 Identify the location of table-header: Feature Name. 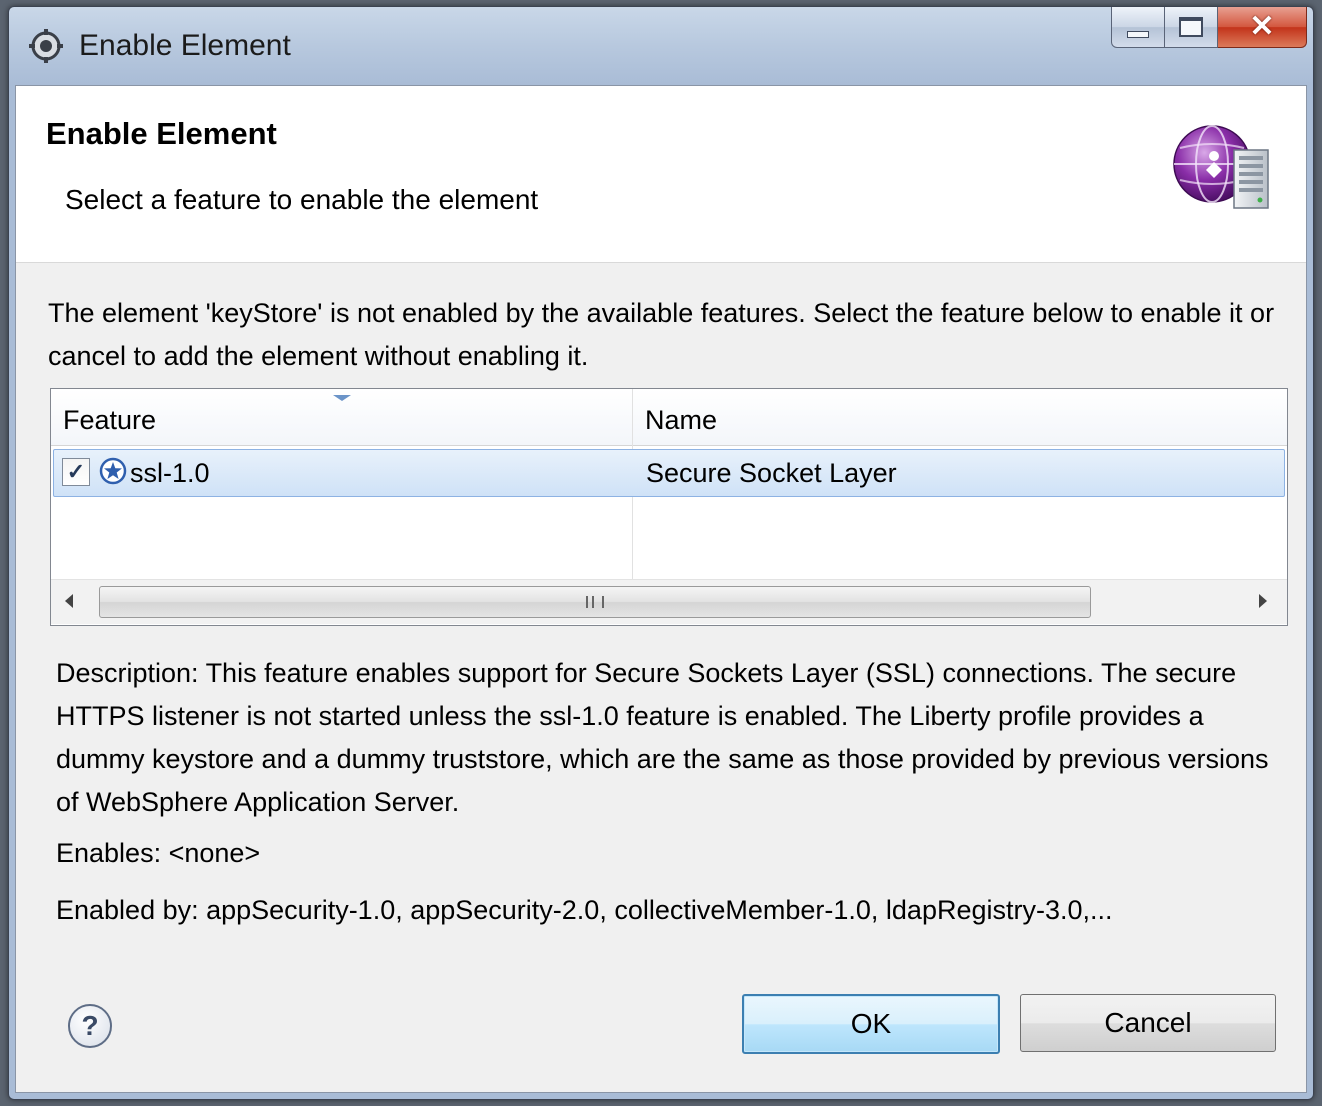
(669, 417).